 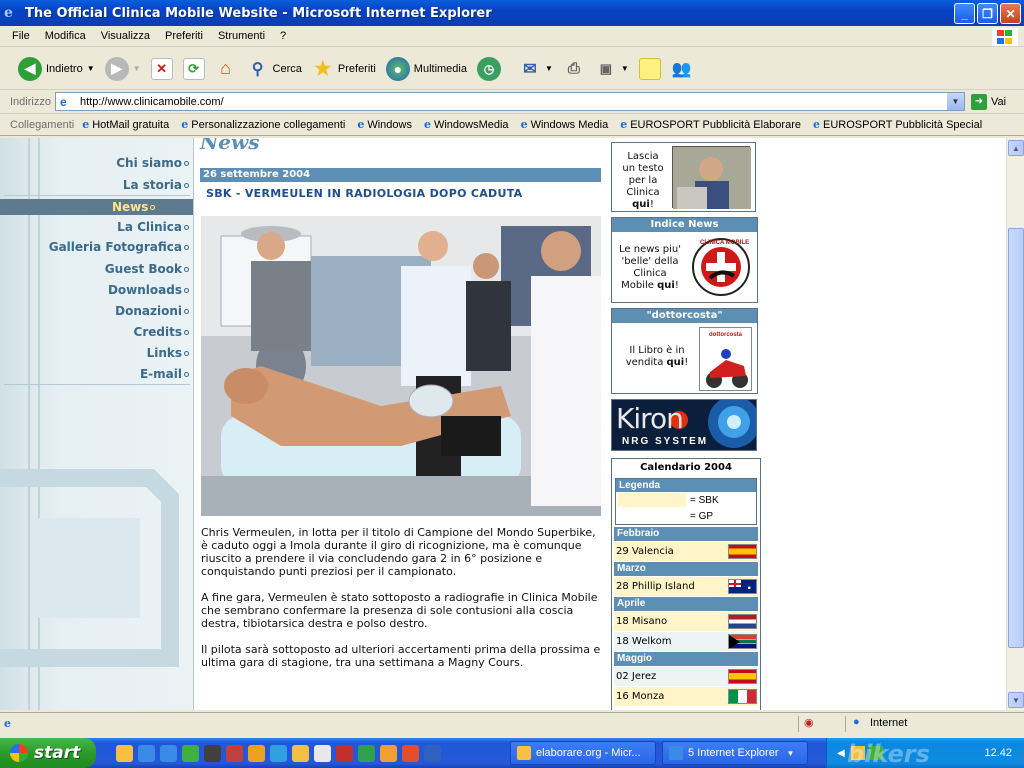 I want to click on favorites-button: ★ Preferiti, so click(x=344, y=69).